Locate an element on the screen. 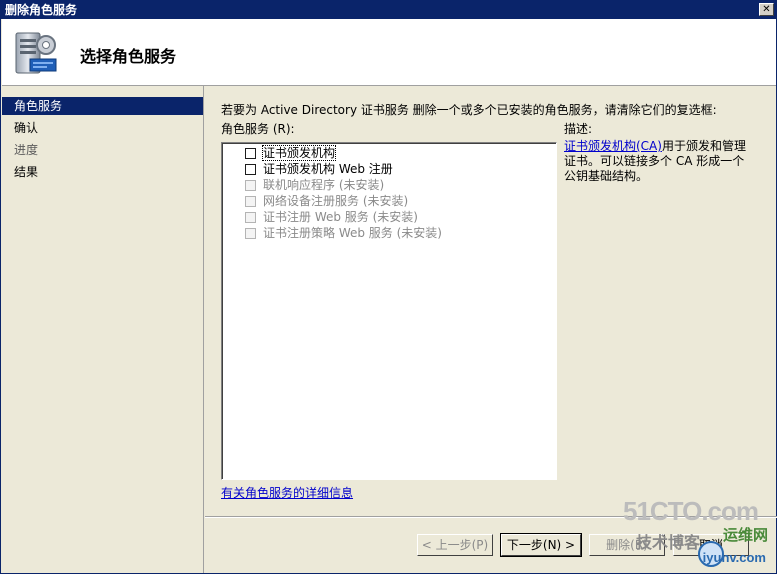 This screenshot has width=777, height=574. nav-item-role-services: 角色服务 is located at coordinates (102, 106).